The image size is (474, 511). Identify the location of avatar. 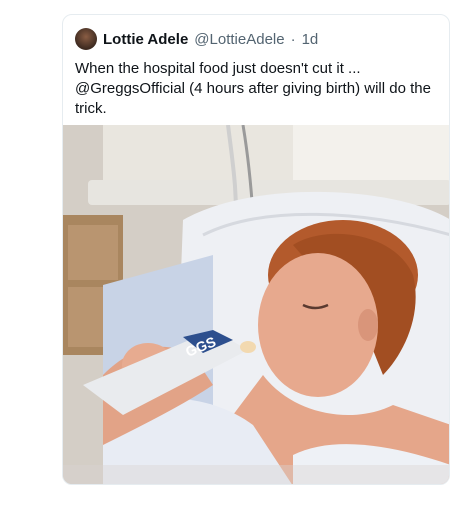
(86, 39).